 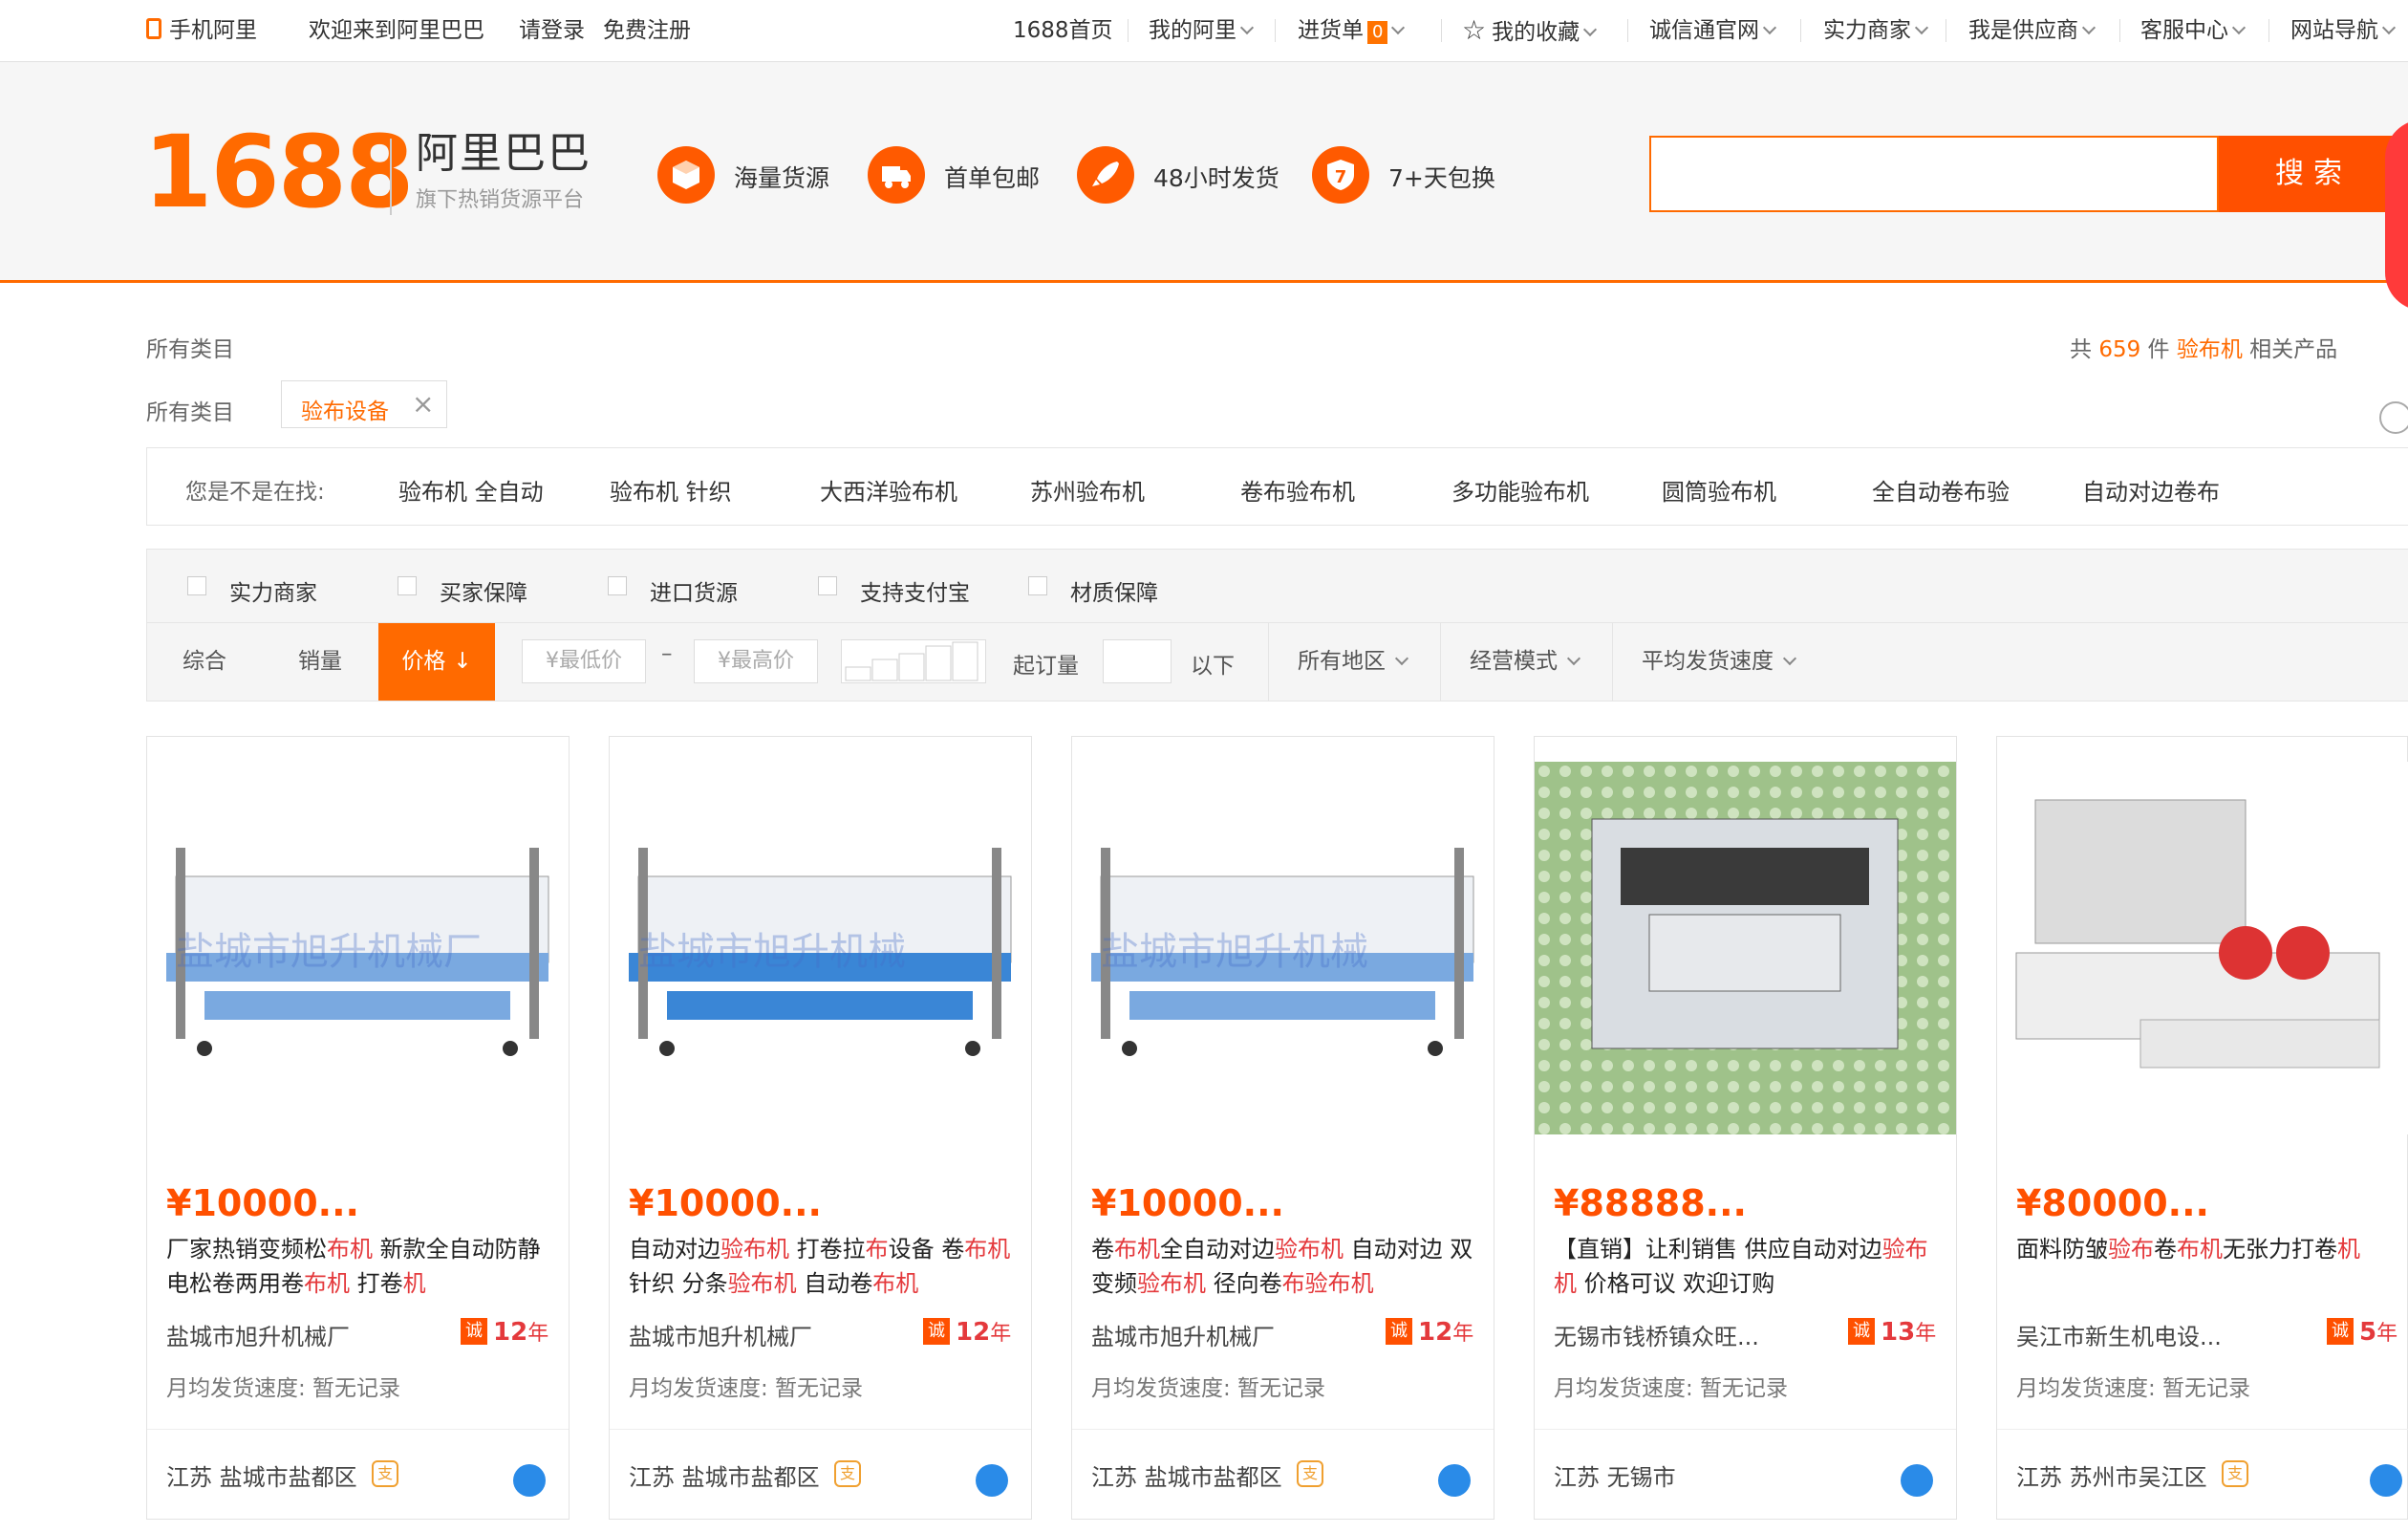 What do you see at coordinates (1285, 1266) in the screenshot?
I see `product-title: 卷布机全自动对边验布机 自动对边 双变频验布机 径向卷布验布机` at bounding box center [1285, 1266].